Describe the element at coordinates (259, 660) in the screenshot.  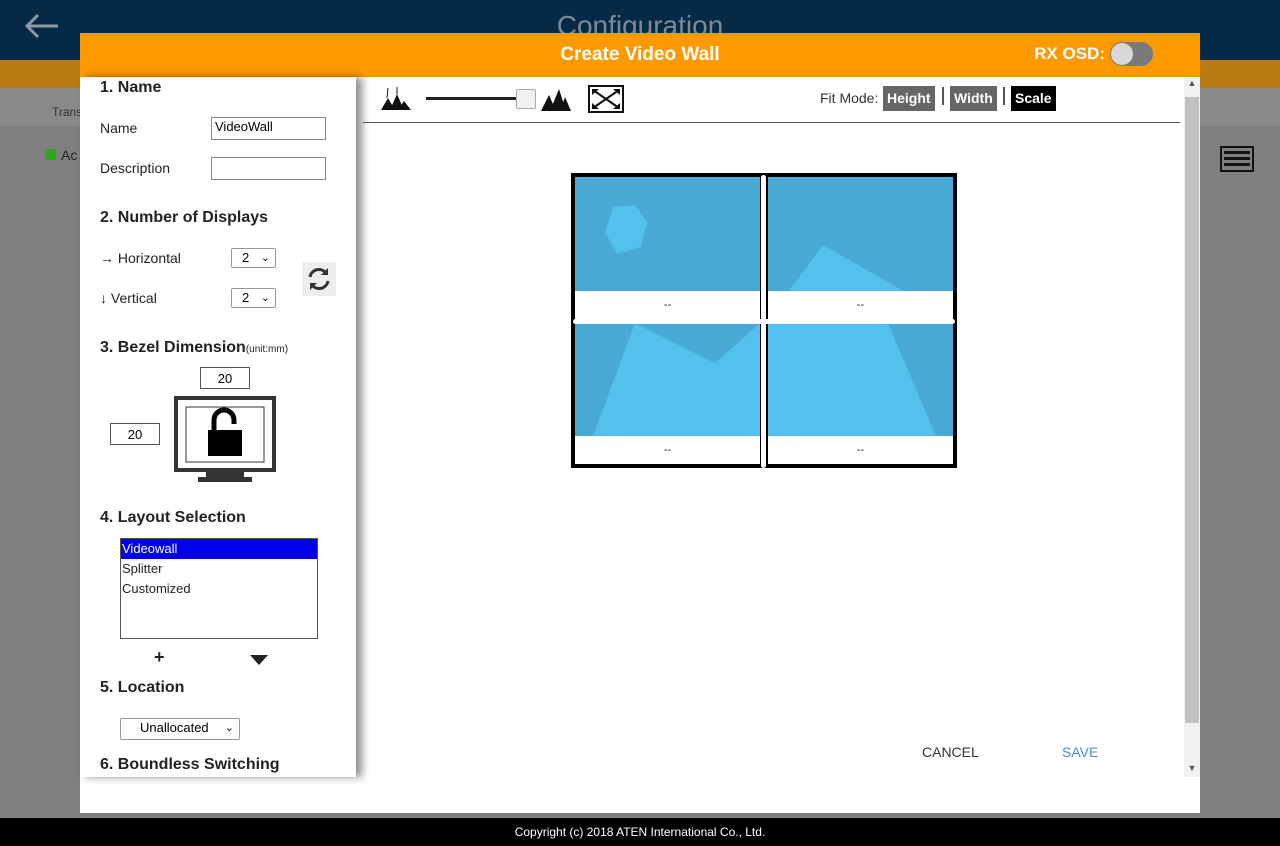
I see `layout-menu-triangle-icon` at that location.